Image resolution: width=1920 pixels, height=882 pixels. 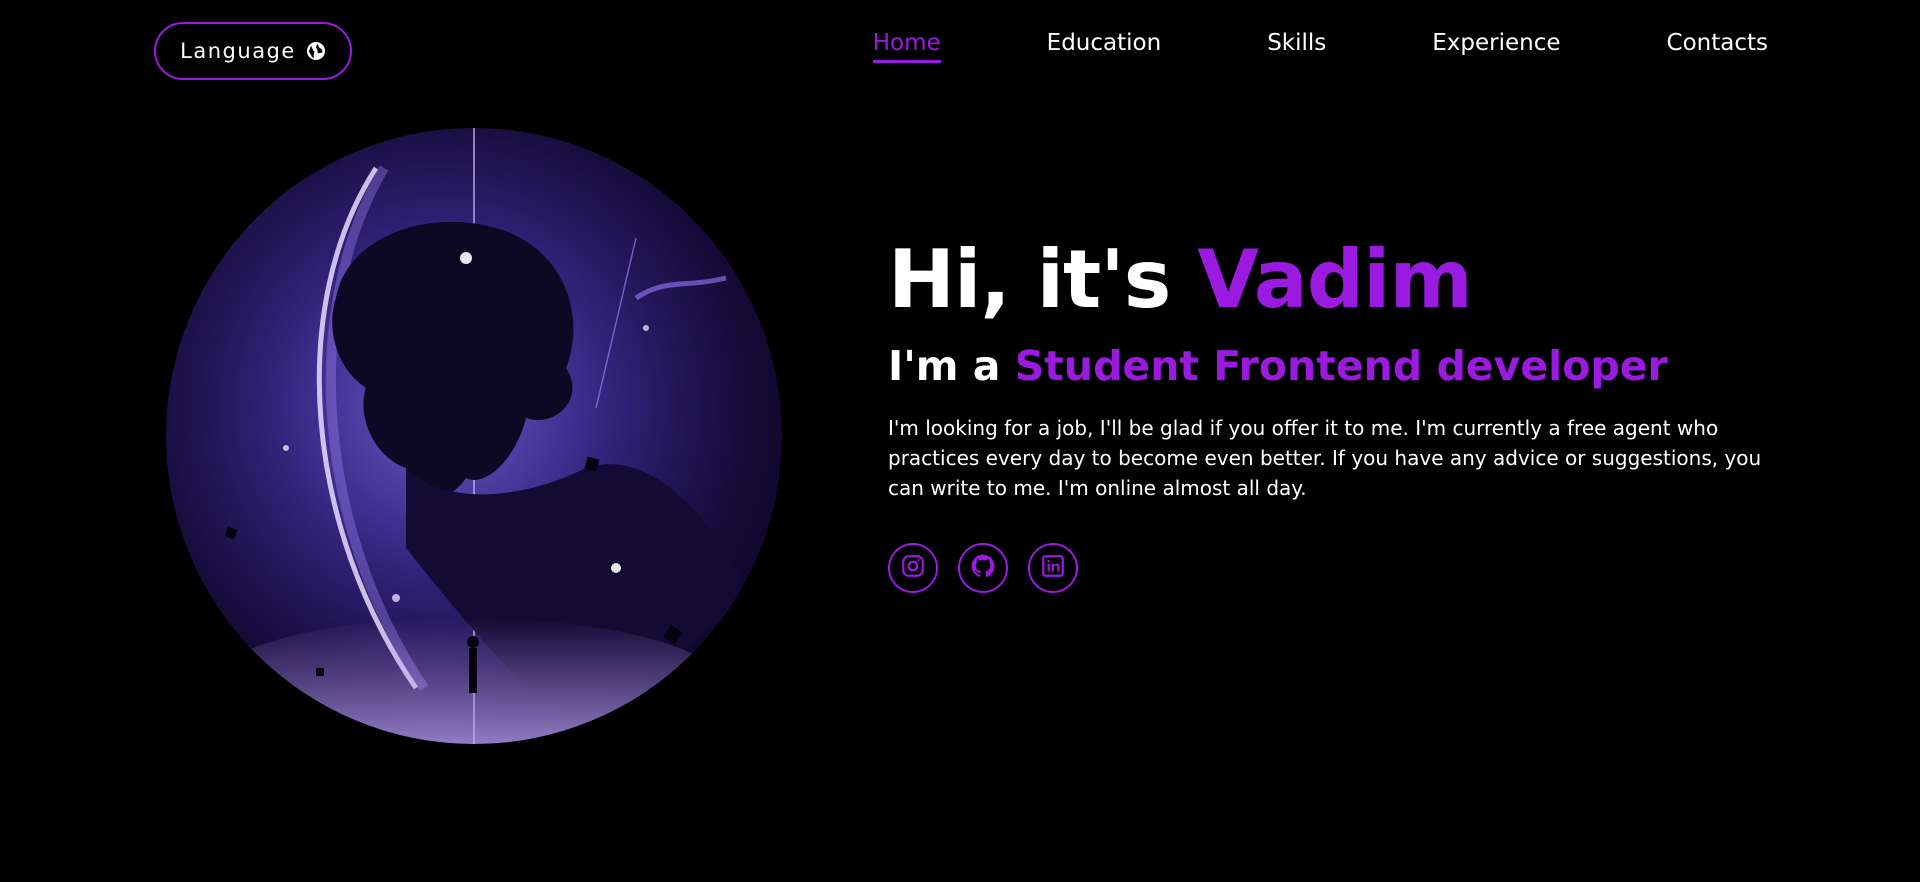 What do you see at coordinates (1043, 279) in the screenshot?
I see `greeting-prefix: Hi, it's` at bounding box center [1043, 279].